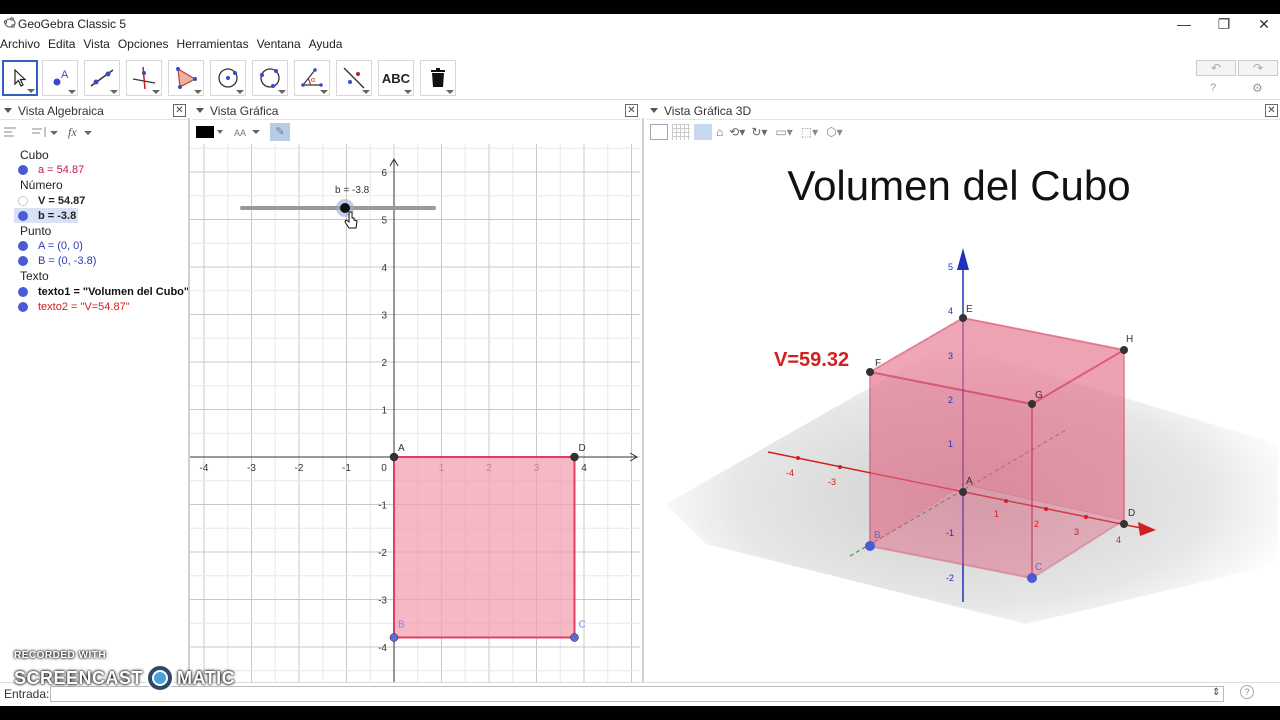 Image resolution: width=1280 pixels, height=720 pixels. I want to click on perpendicular-line-icon, so click(144, 78).